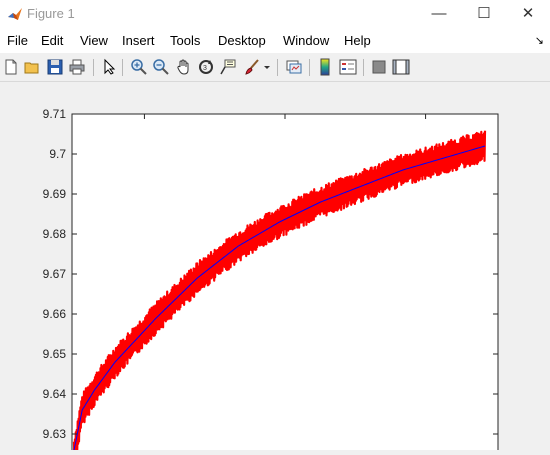 The image size is (550, 455). I want to click on maximize-icon: ☐, so click(484, 13).